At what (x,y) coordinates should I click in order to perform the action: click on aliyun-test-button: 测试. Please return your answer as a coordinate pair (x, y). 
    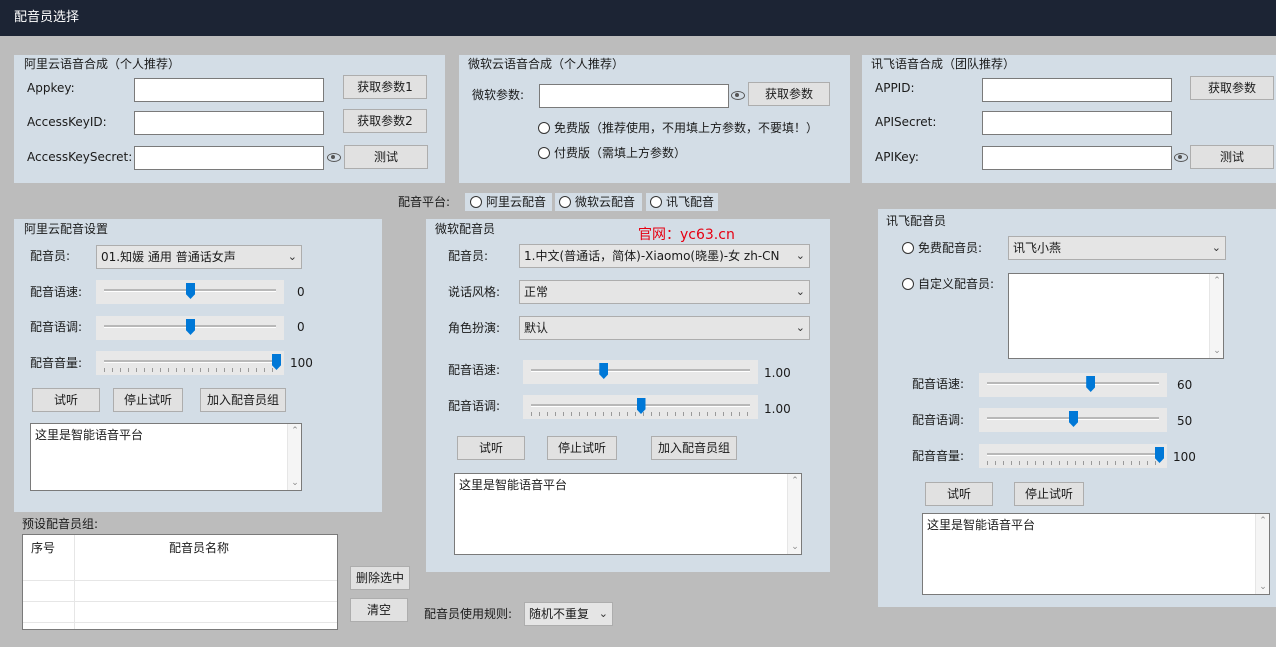
    Looking at the image, I should click on (386, 157).